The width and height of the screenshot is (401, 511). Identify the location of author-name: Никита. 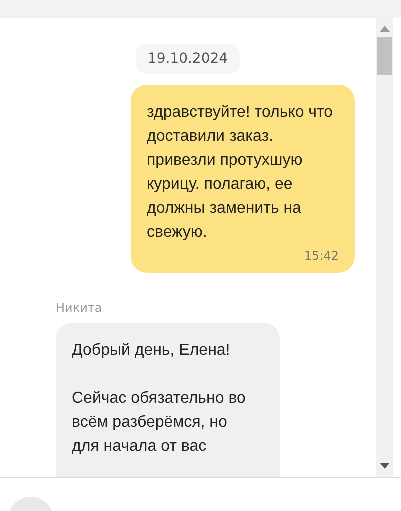
(79, 308).